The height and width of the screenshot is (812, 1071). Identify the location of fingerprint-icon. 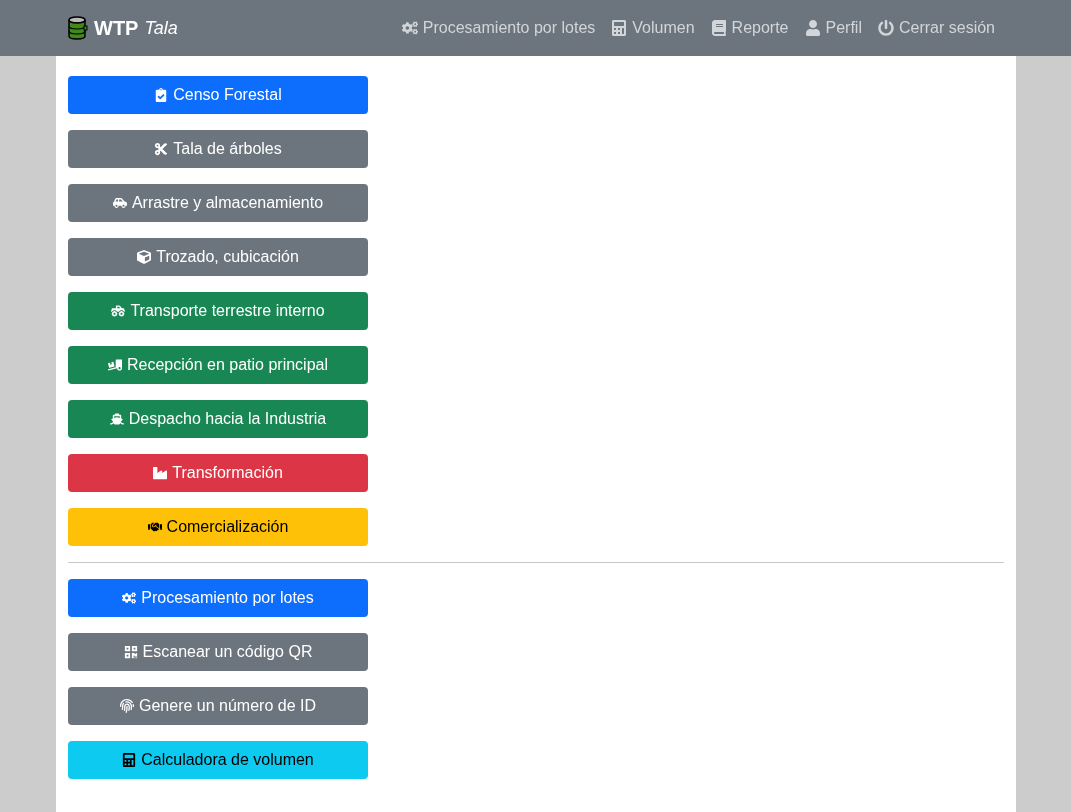
(127, 706).